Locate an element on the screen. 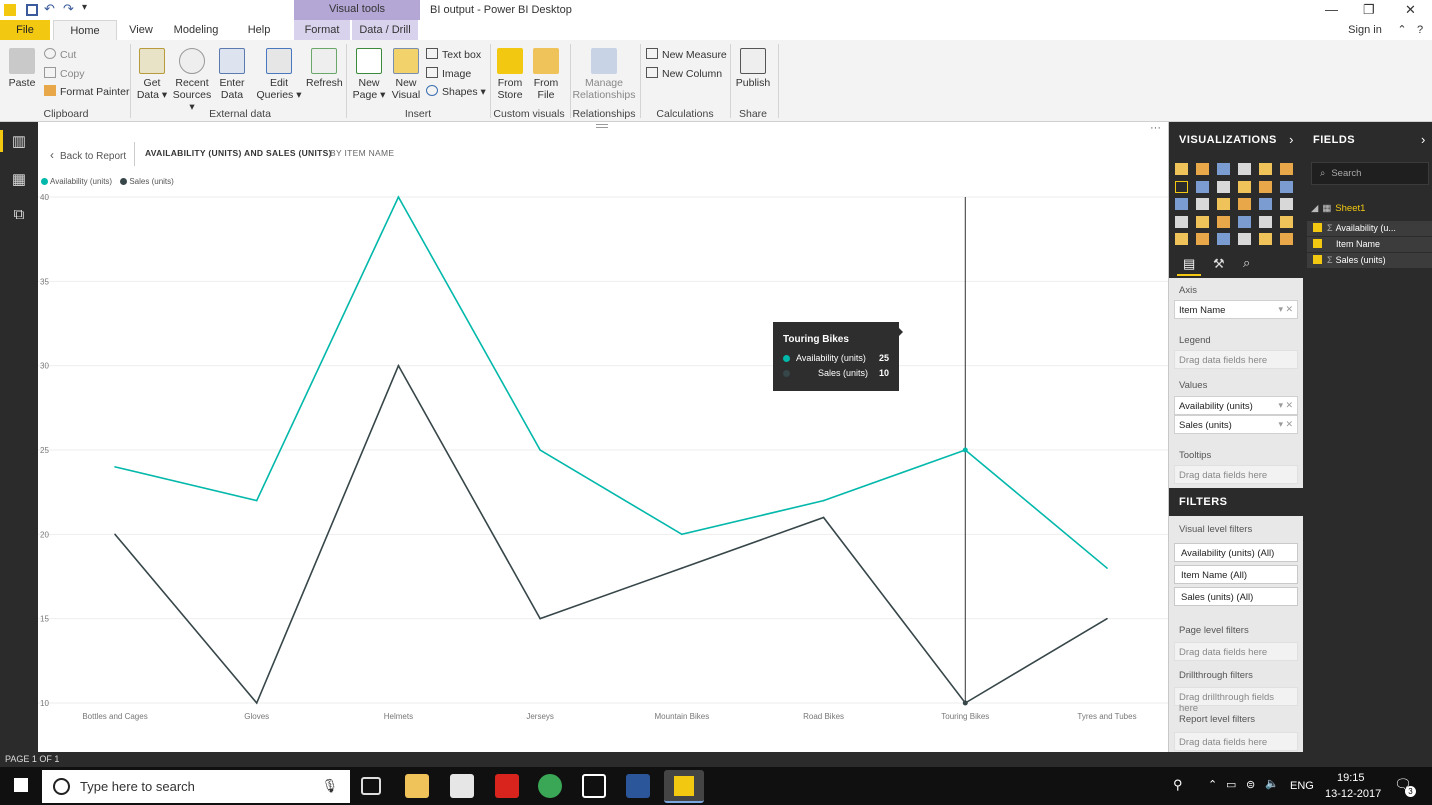 This screenshot has width=1432, height=805. store-icon is located at coordinates (462, 786).